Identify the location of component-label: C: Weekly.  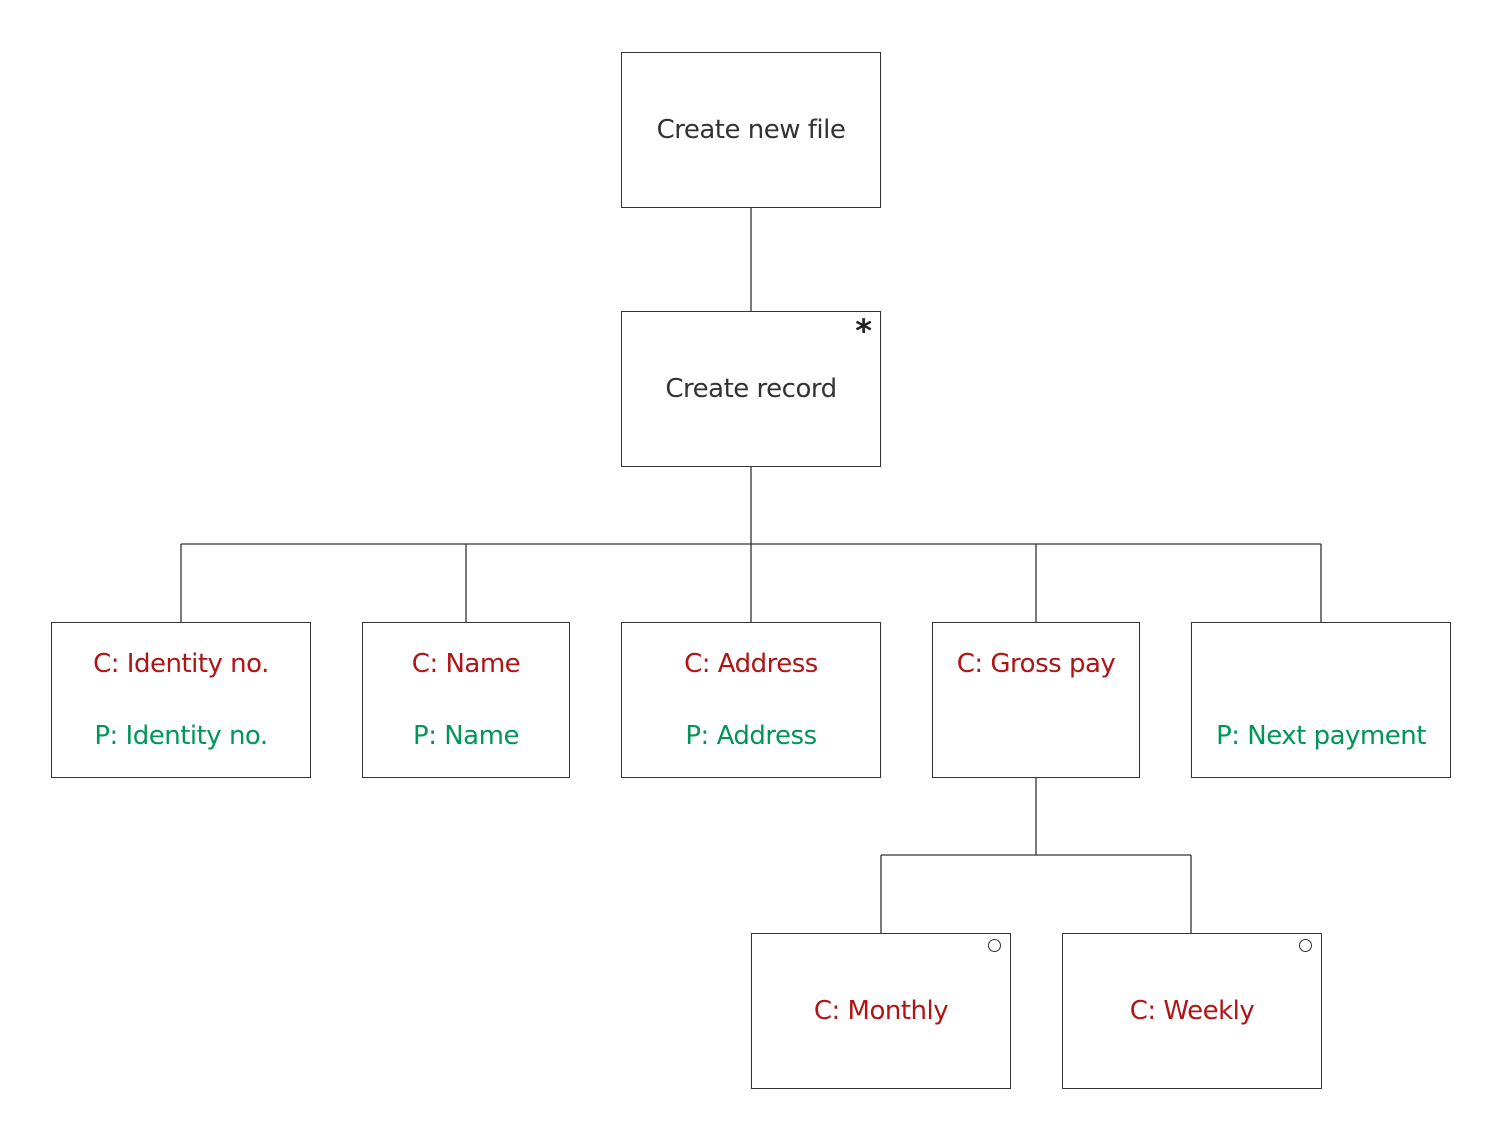
(1192, 1011).